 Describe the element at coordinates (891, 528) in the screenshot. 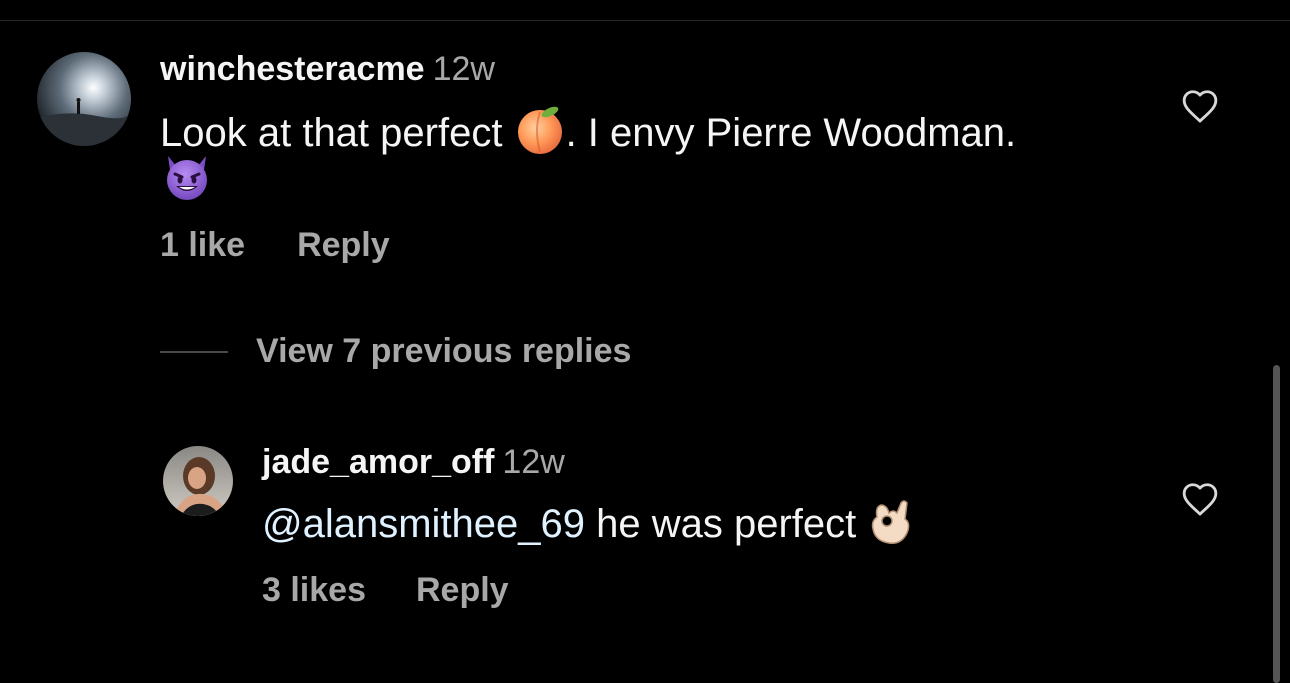

I see `ok-hand-emoji` at that location.